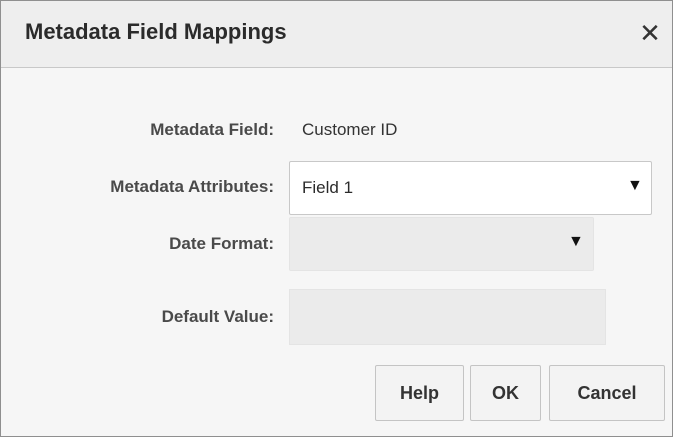  What do you see at coordinates (419, 393) in the screenshot?
I see `help-button: Help` at bounding box center [419, 393].